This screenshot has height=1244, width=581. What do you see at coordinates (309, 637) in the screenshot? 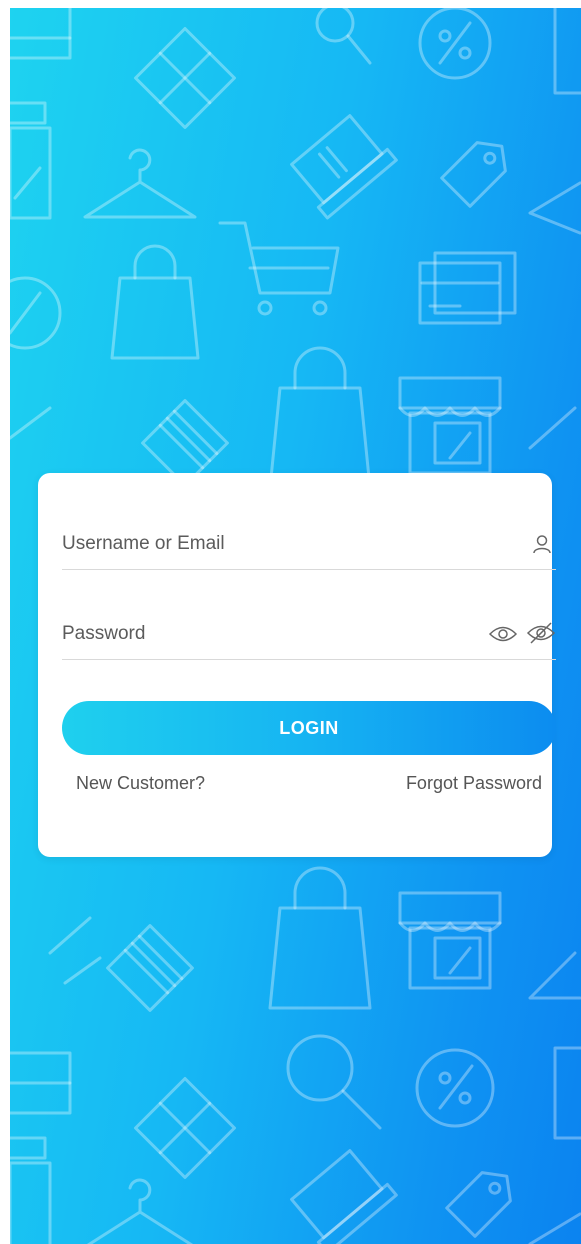
I see `password-field: Password` at bounding box center [309, 637].